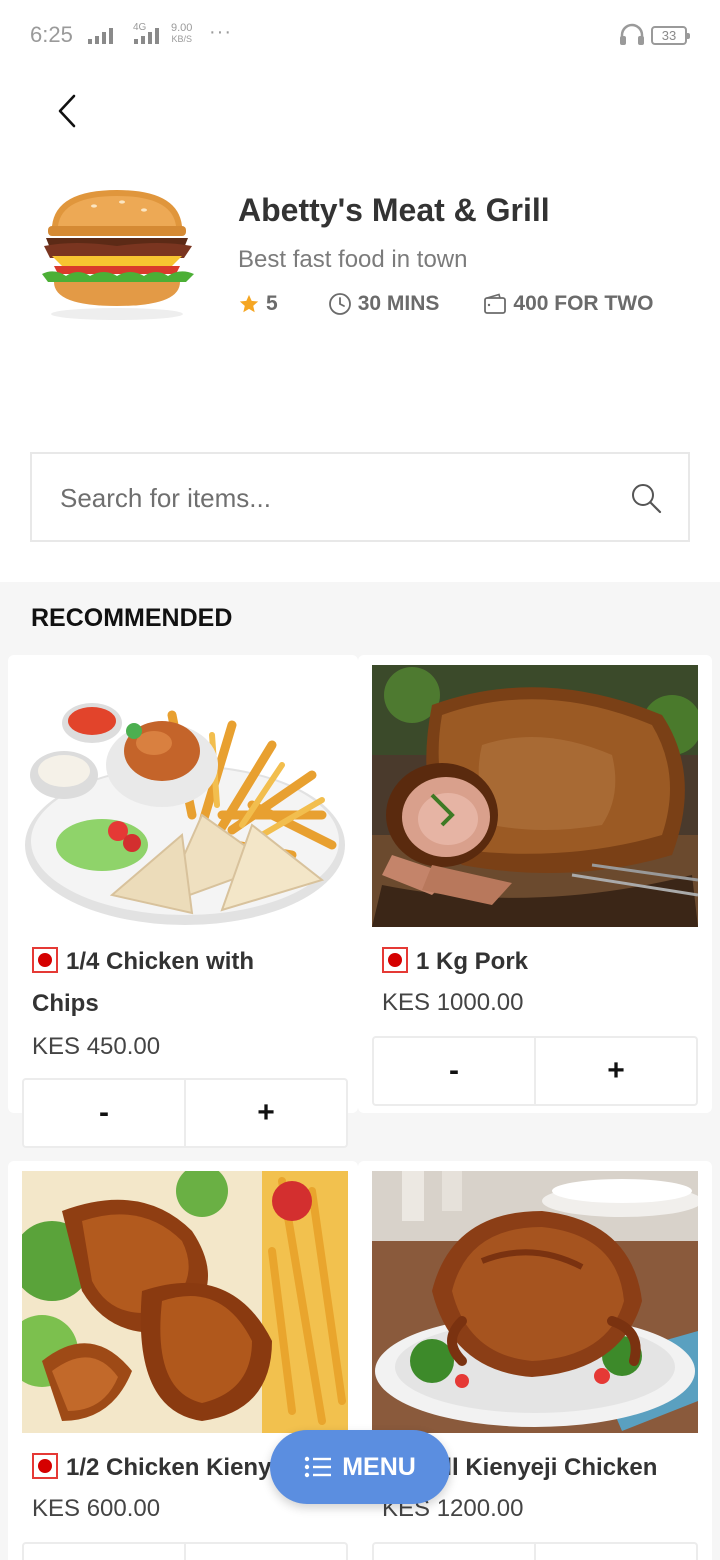 The height and width of the screenshot is (1560, 720). I want to click on menu-button: MENU, so click(360, 1467).